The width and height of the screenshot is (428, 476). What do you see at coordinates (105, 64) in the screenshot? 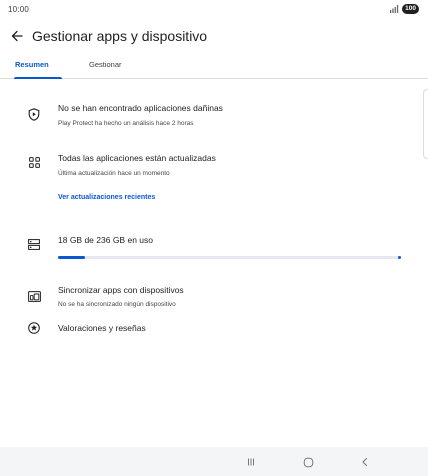
I see `tab-gestionar: Gestionar` at bounding box center [105, 64].